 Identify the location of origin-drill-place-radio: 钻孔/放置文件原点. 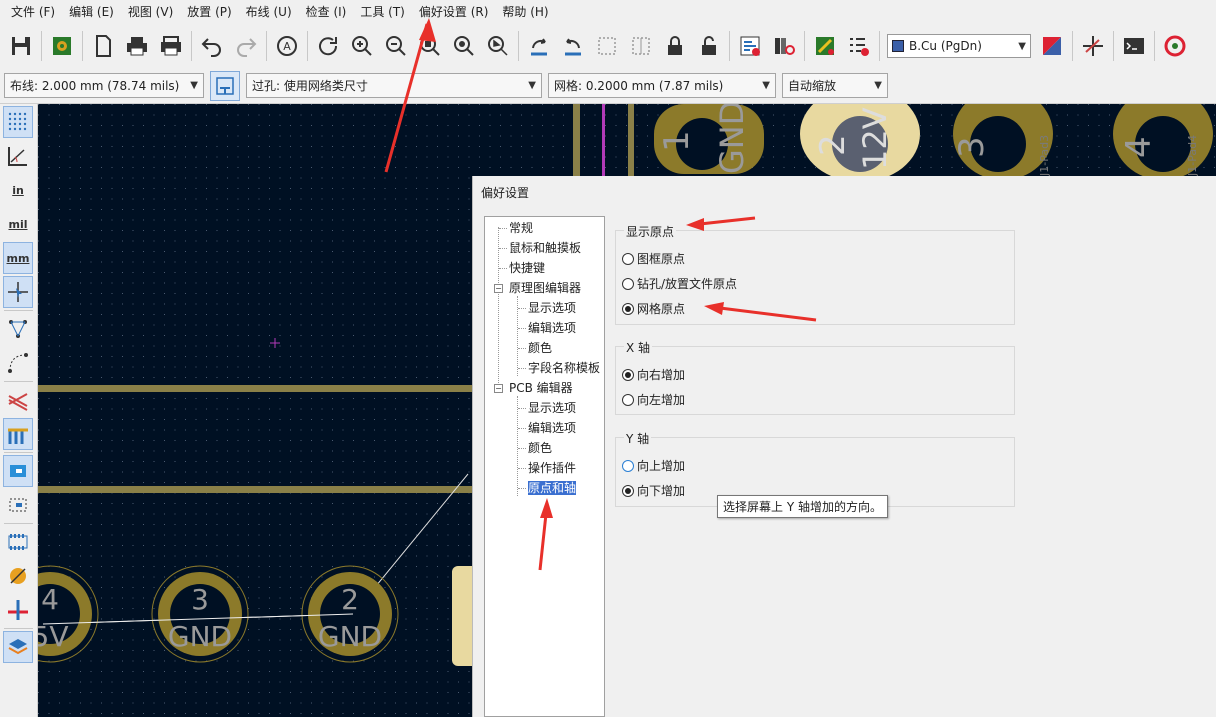
(679, 283).